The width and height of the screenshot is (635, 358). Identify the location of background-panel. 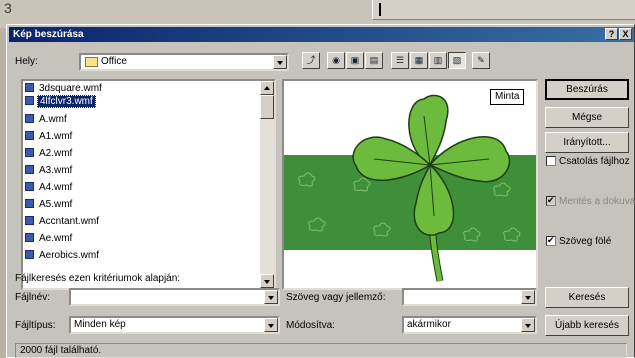
(503, 10).